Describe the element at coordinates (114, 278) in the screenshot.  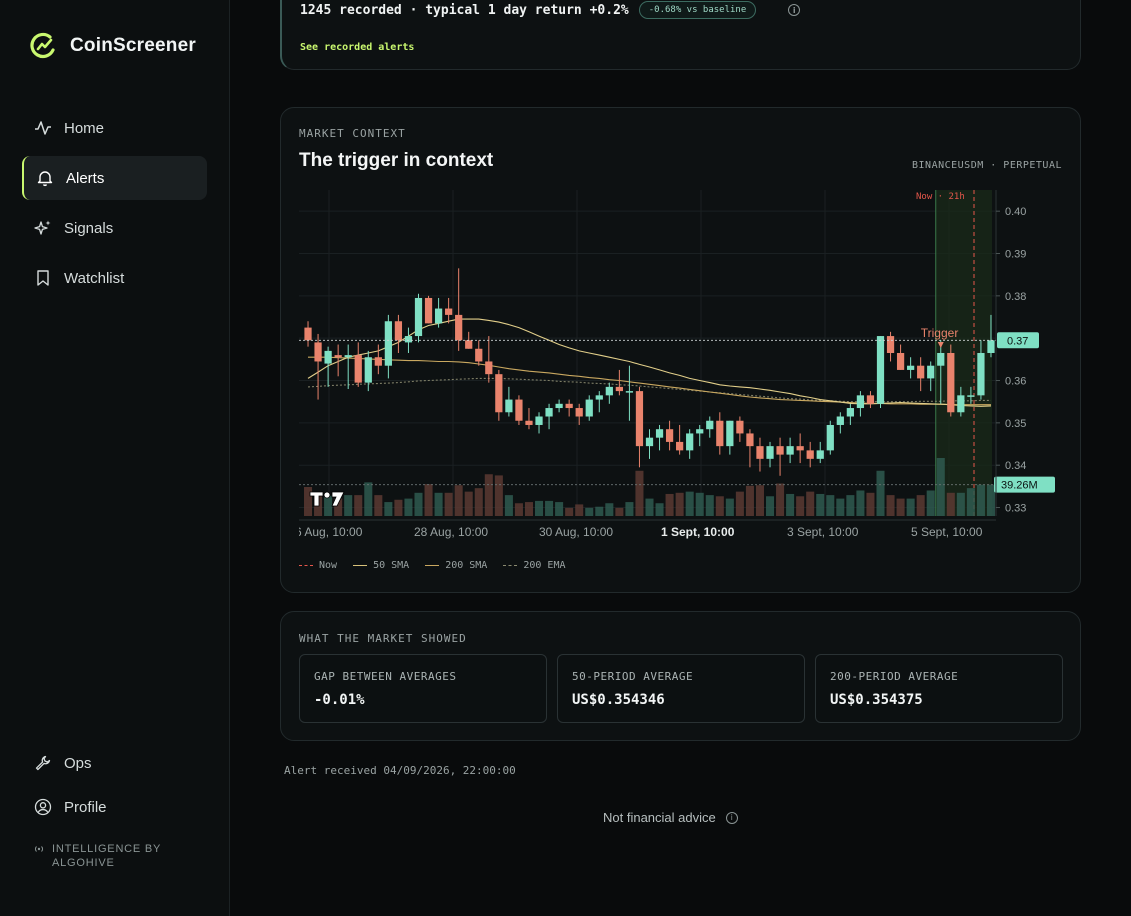
I see `sidebar-item-watchlist: Watchlist` at that location.